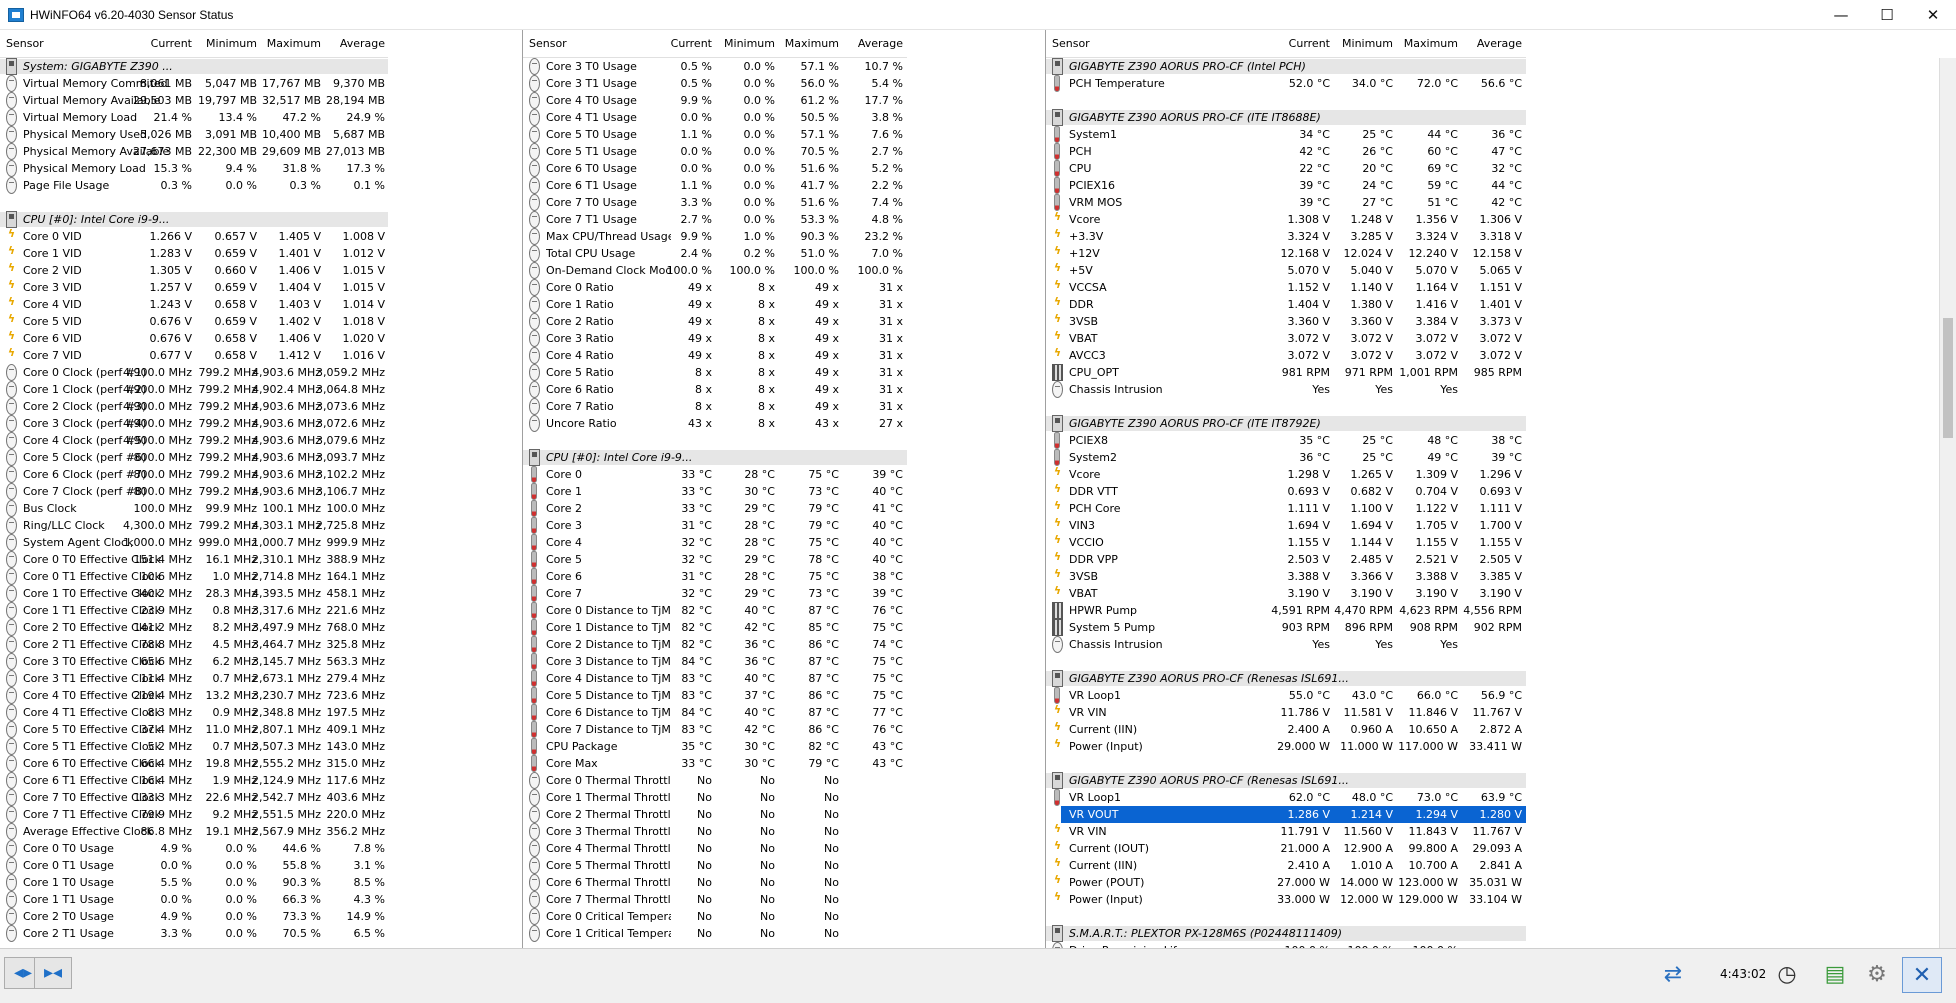 The width and height of the screenshot is (1956, 1003). What do you see at coordinates (194, 848) in the screenshot?
I see `sensor-row: Core 0 T0 Usage 4.9 % 0.0 % 44.6 % 7.8 %` at bounding box center [194, 848].